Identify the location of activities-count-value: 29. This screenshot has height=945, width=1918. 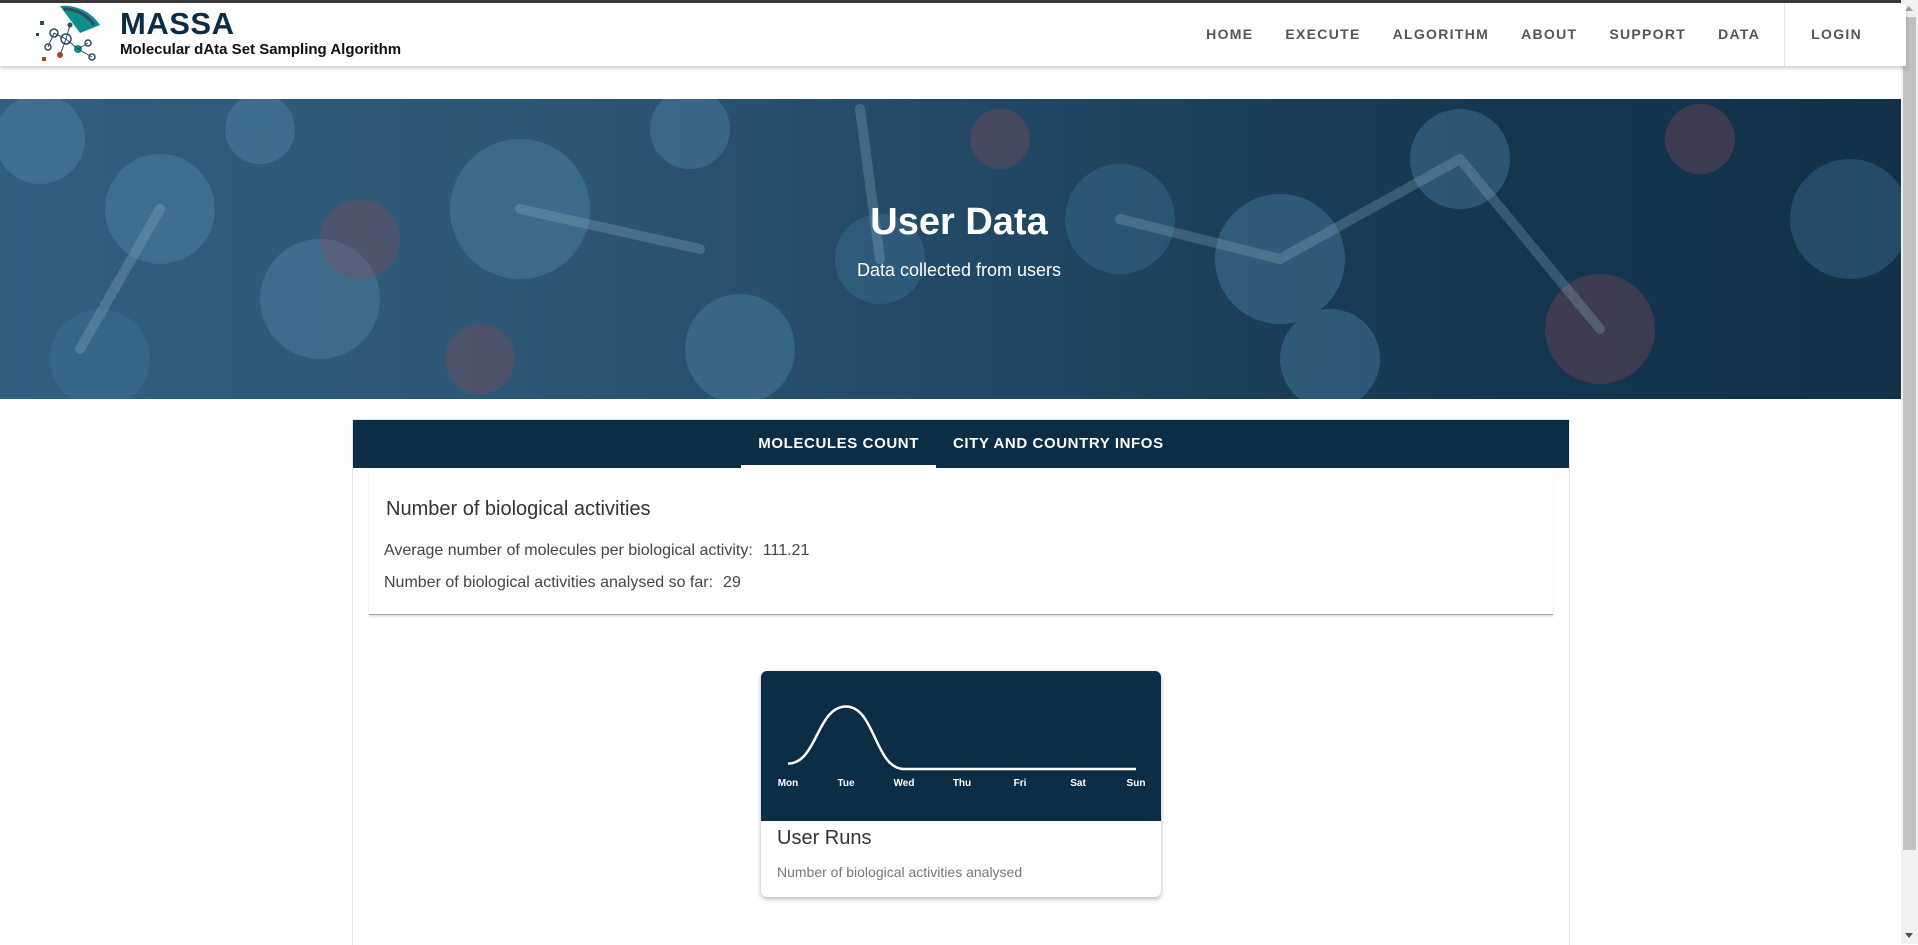
(732, 582).